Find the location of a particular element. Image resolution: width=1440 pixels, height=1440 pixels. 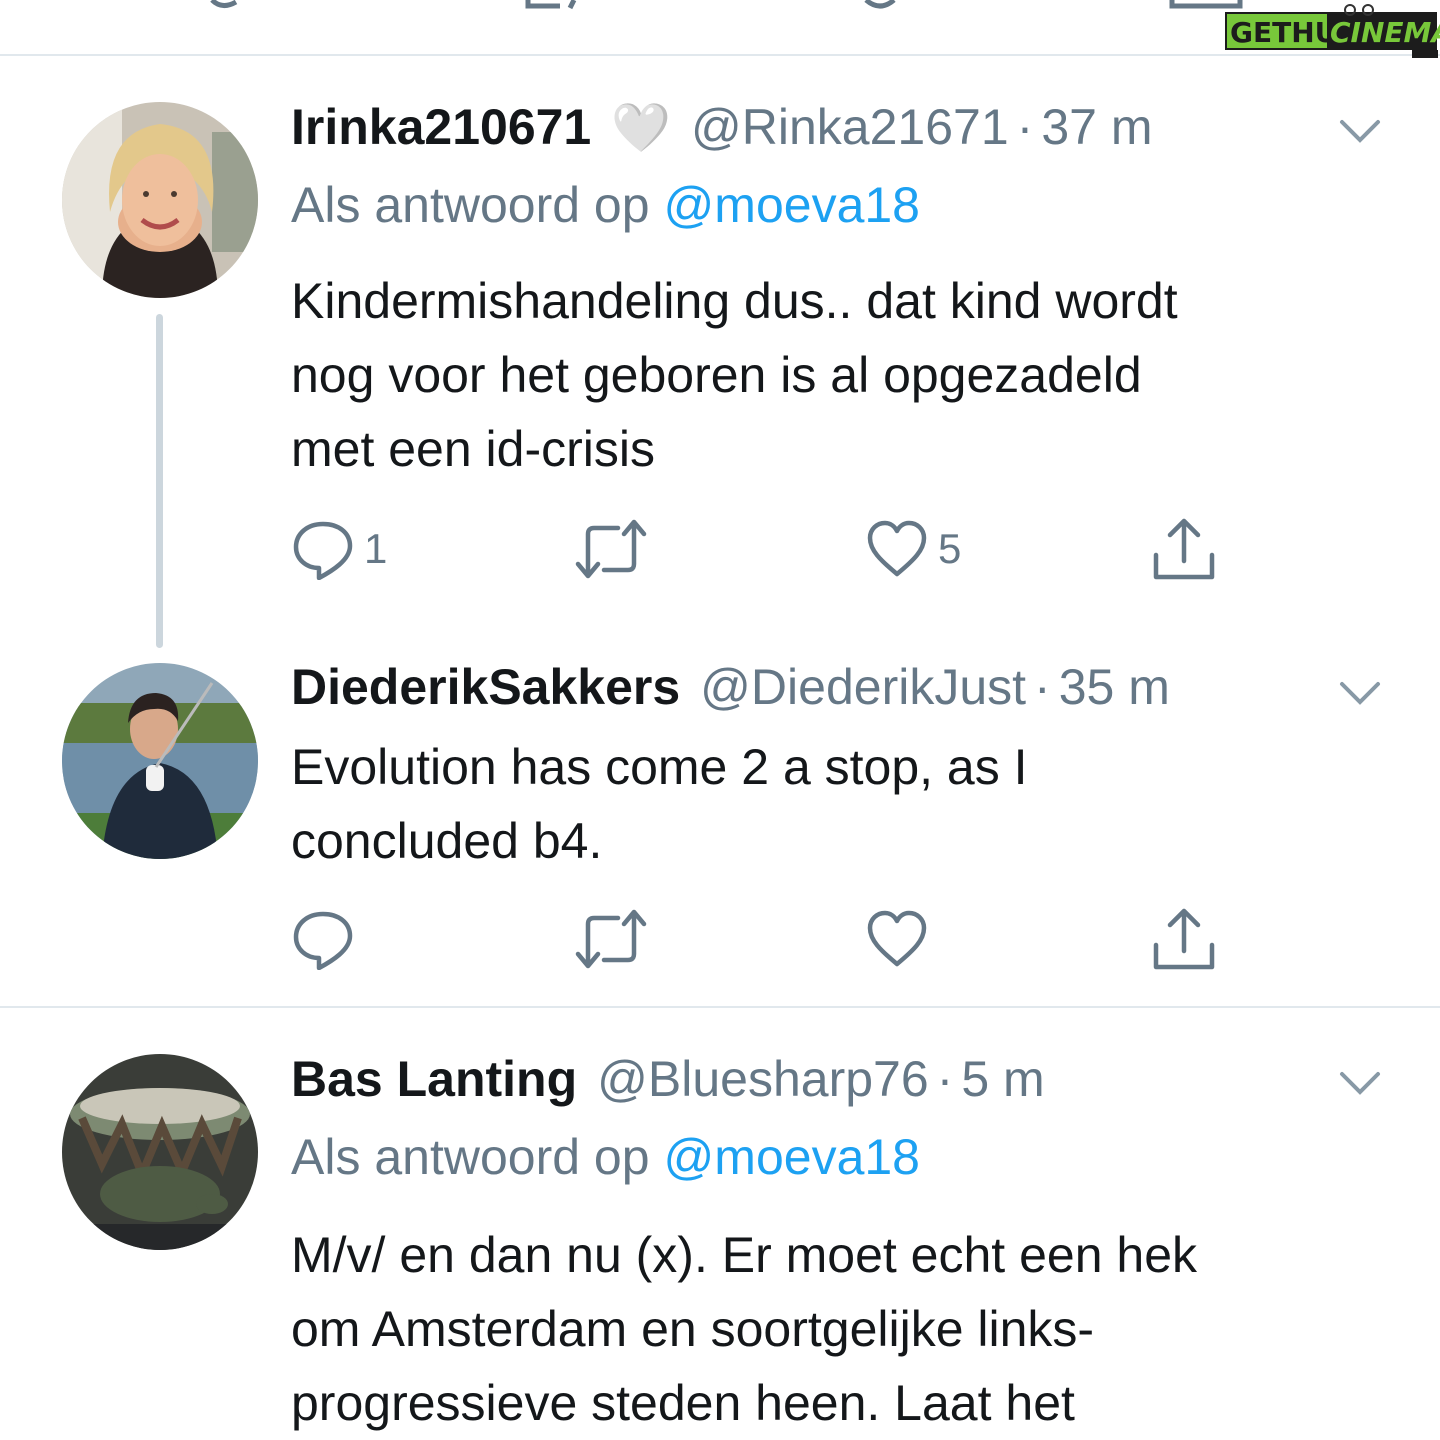

tweet-text-line: om Amsterdam en soortgelijke links- is located at coordinates (693, 1329).